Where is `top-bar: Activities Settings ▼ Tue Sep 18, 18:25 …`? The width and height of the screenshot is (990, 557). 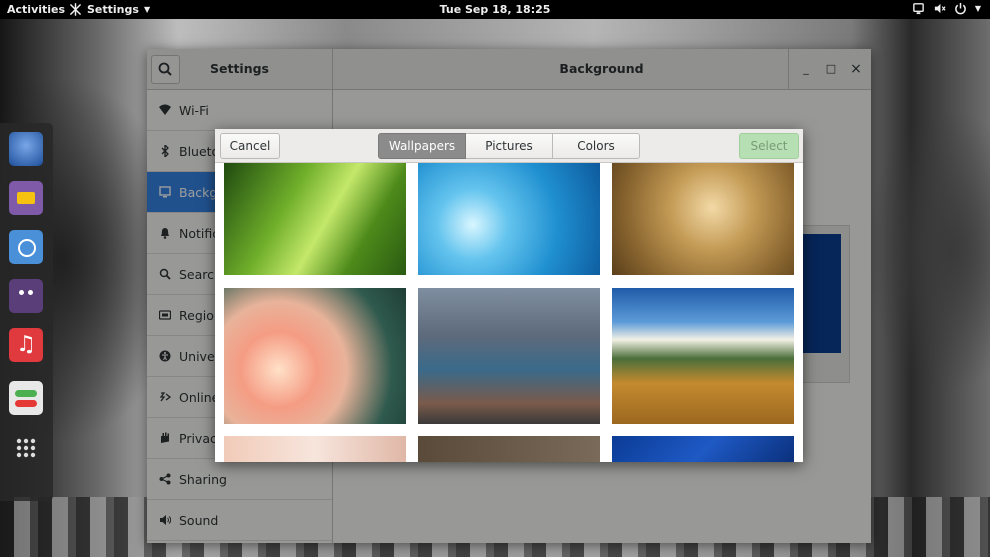
top-bar: Activities Settings ▼ Tue Sep 18, 18:25 … is located at coordinates (495, 9).